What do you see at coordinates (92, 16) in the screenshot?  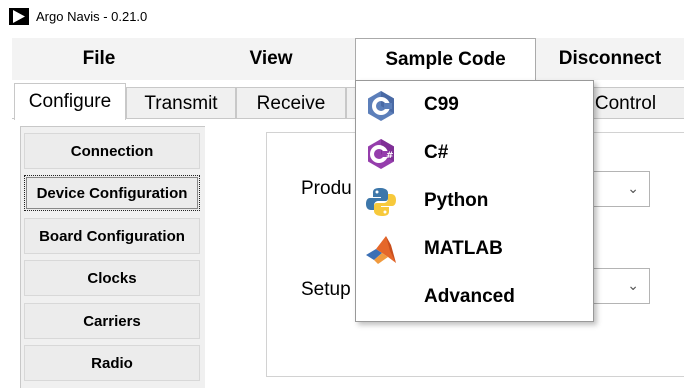 I see `window-title: Argo Navis - 0.21.0` at bounding box center [92, 16].